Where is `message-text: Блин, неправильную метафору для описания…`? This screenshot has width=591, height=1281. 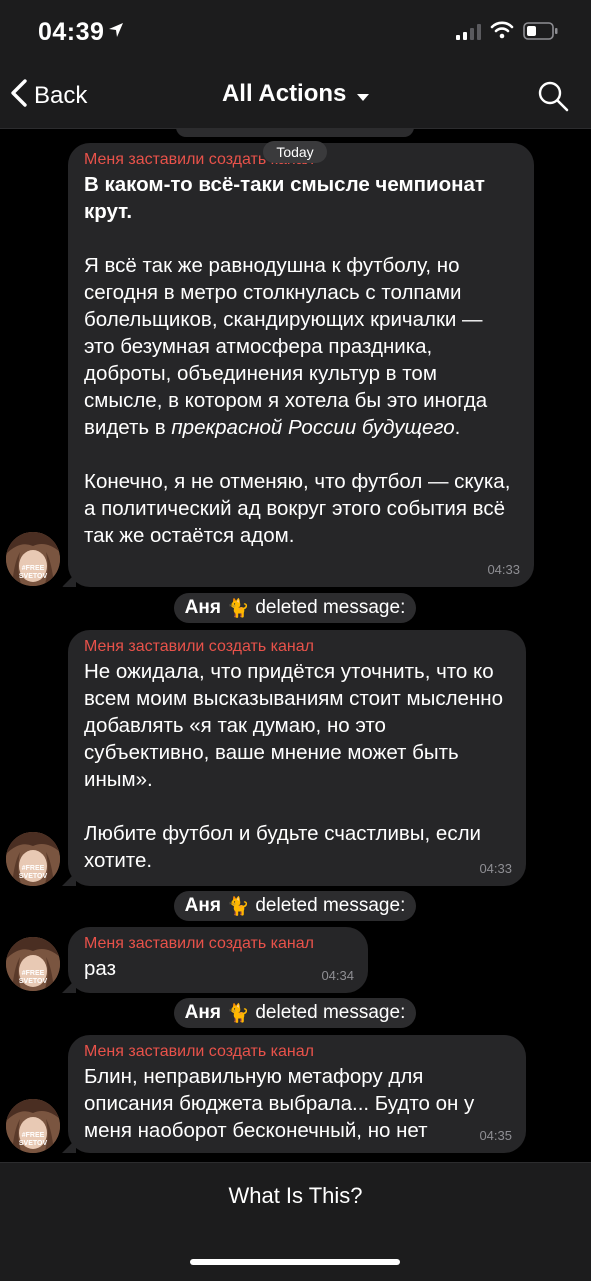
message-text: Блин, неправильную метафору для описания… is located at coordinates (282, 1103).